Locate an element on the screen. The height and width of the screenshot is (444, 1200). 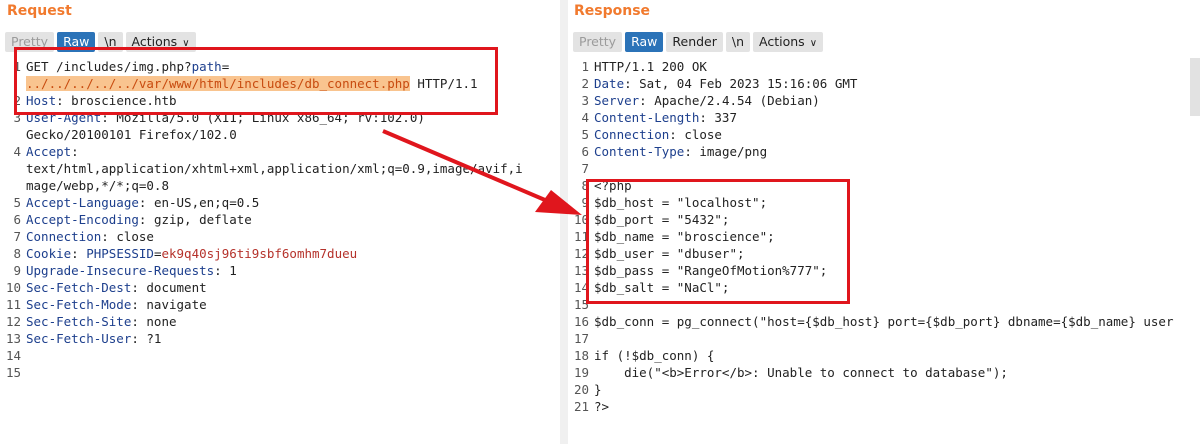
response-tab-pretty: Pretty is located at coordinates (598, 42).